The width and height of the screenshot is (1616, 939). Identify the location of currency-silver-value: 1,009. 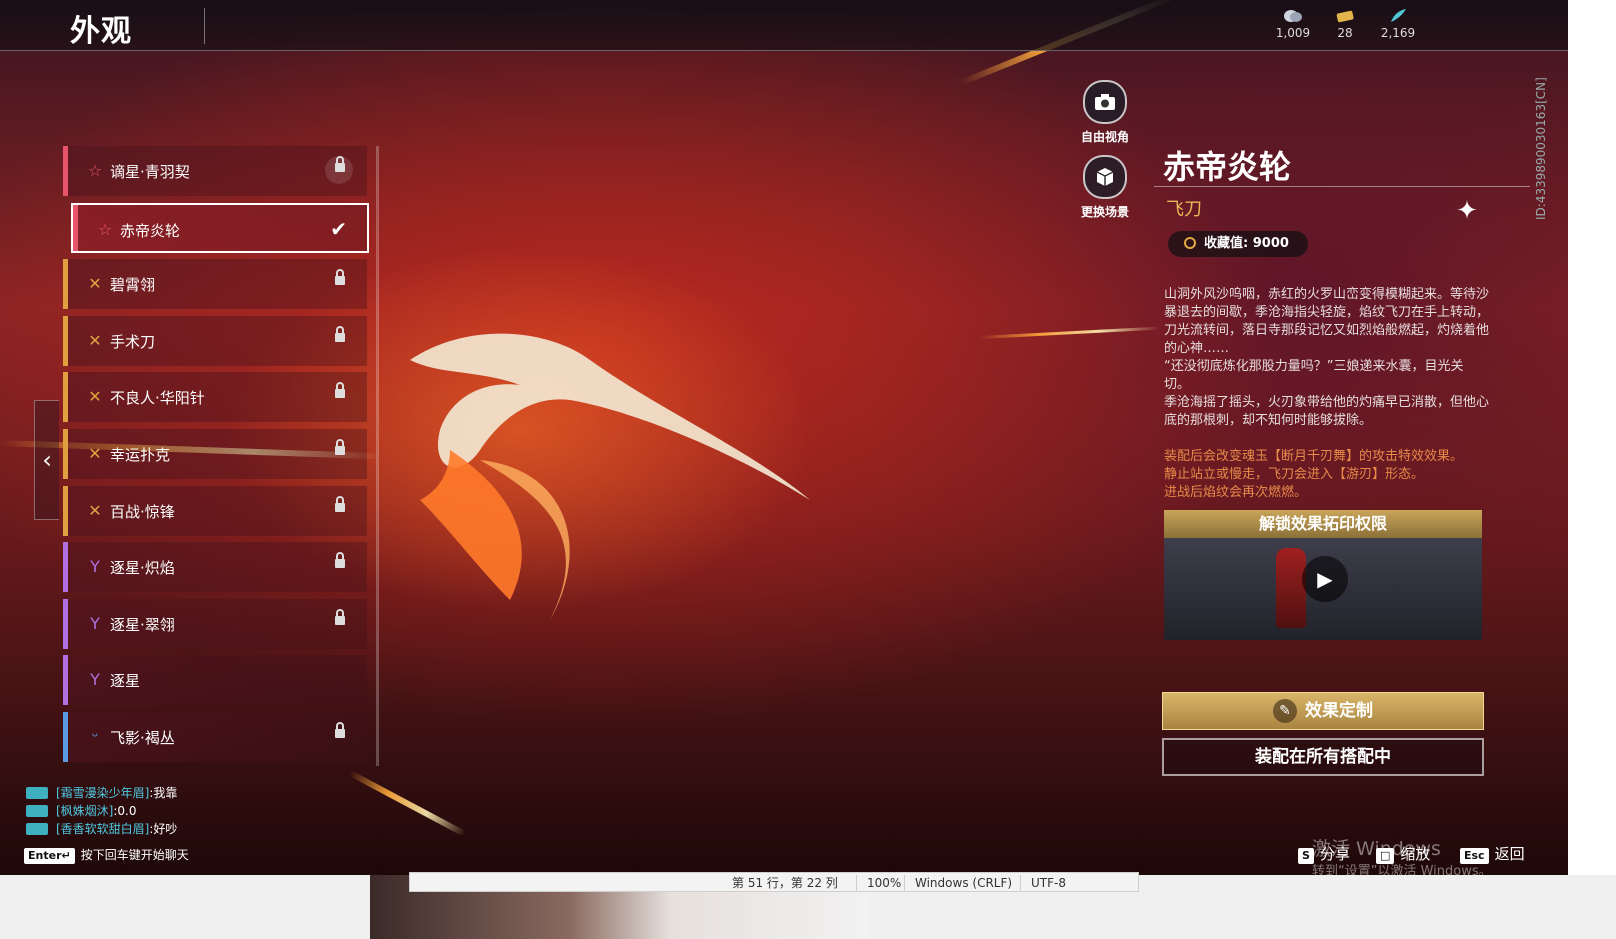
(1293, 33).